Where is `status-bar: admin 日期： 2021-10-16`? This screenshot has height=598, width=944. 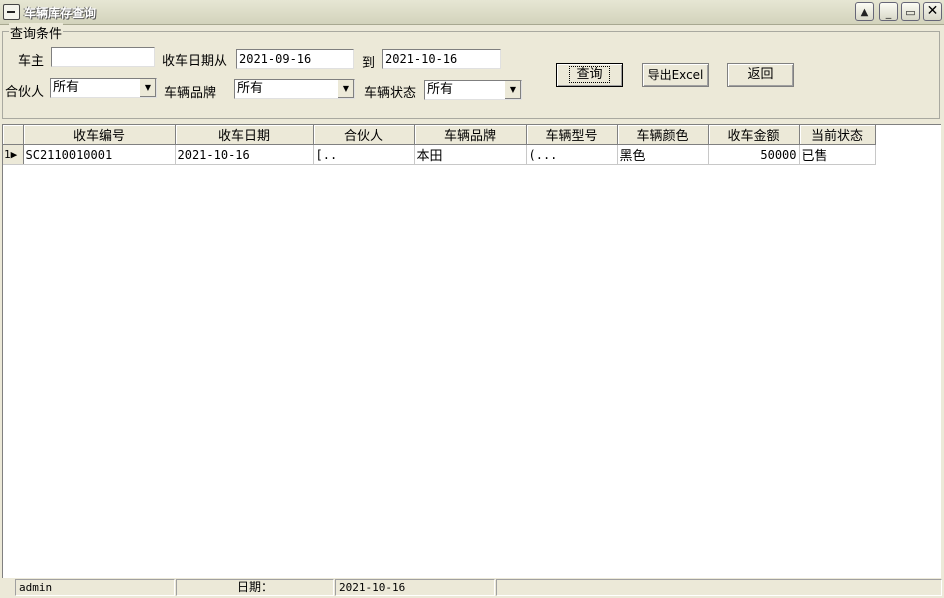 status-bar: admin 日期： 2021-10-16 is located at coordinates (472, 588).